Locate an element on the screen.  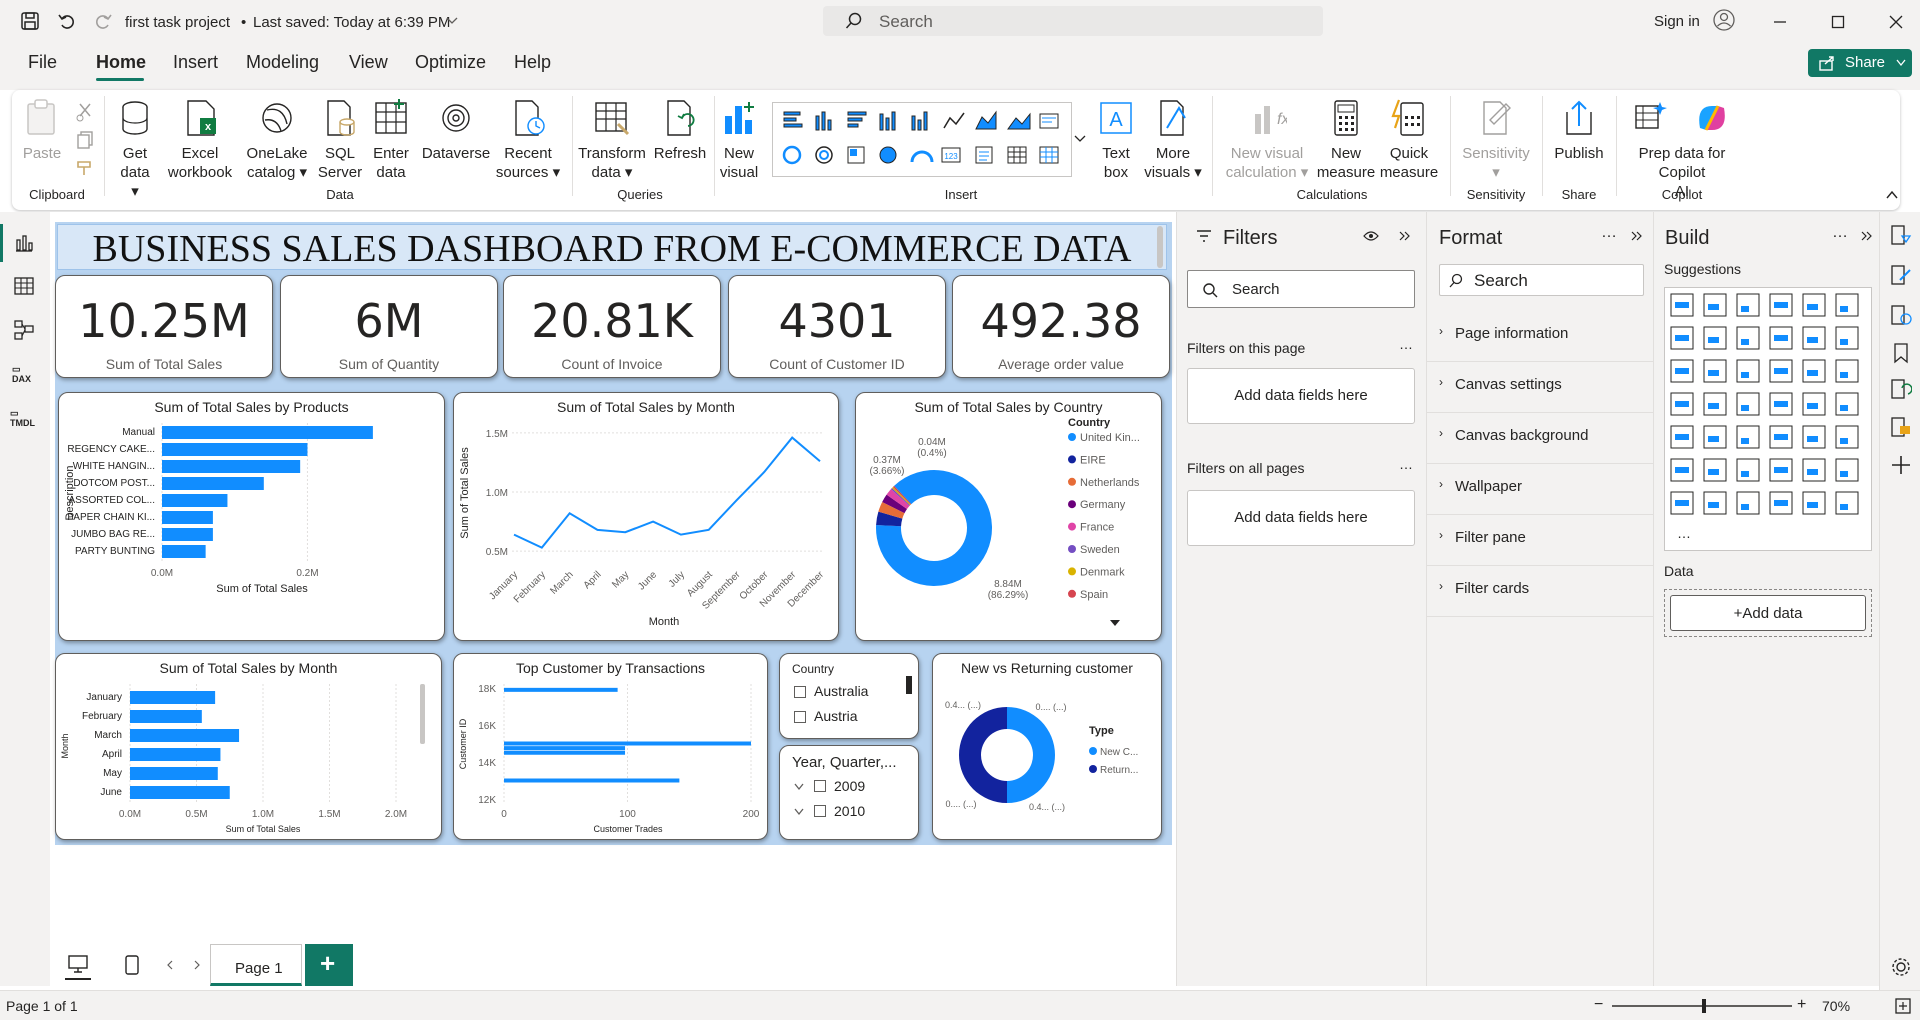
text-box-button: A Text box is located at coordinates (1116, 140).